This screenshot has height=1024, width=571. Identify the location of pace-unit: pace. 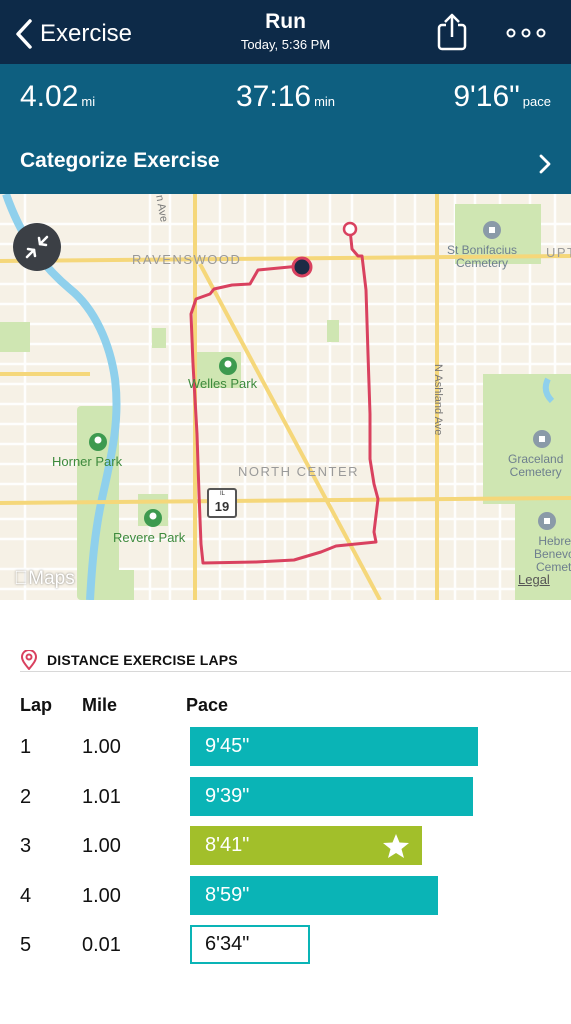
(536, 101).